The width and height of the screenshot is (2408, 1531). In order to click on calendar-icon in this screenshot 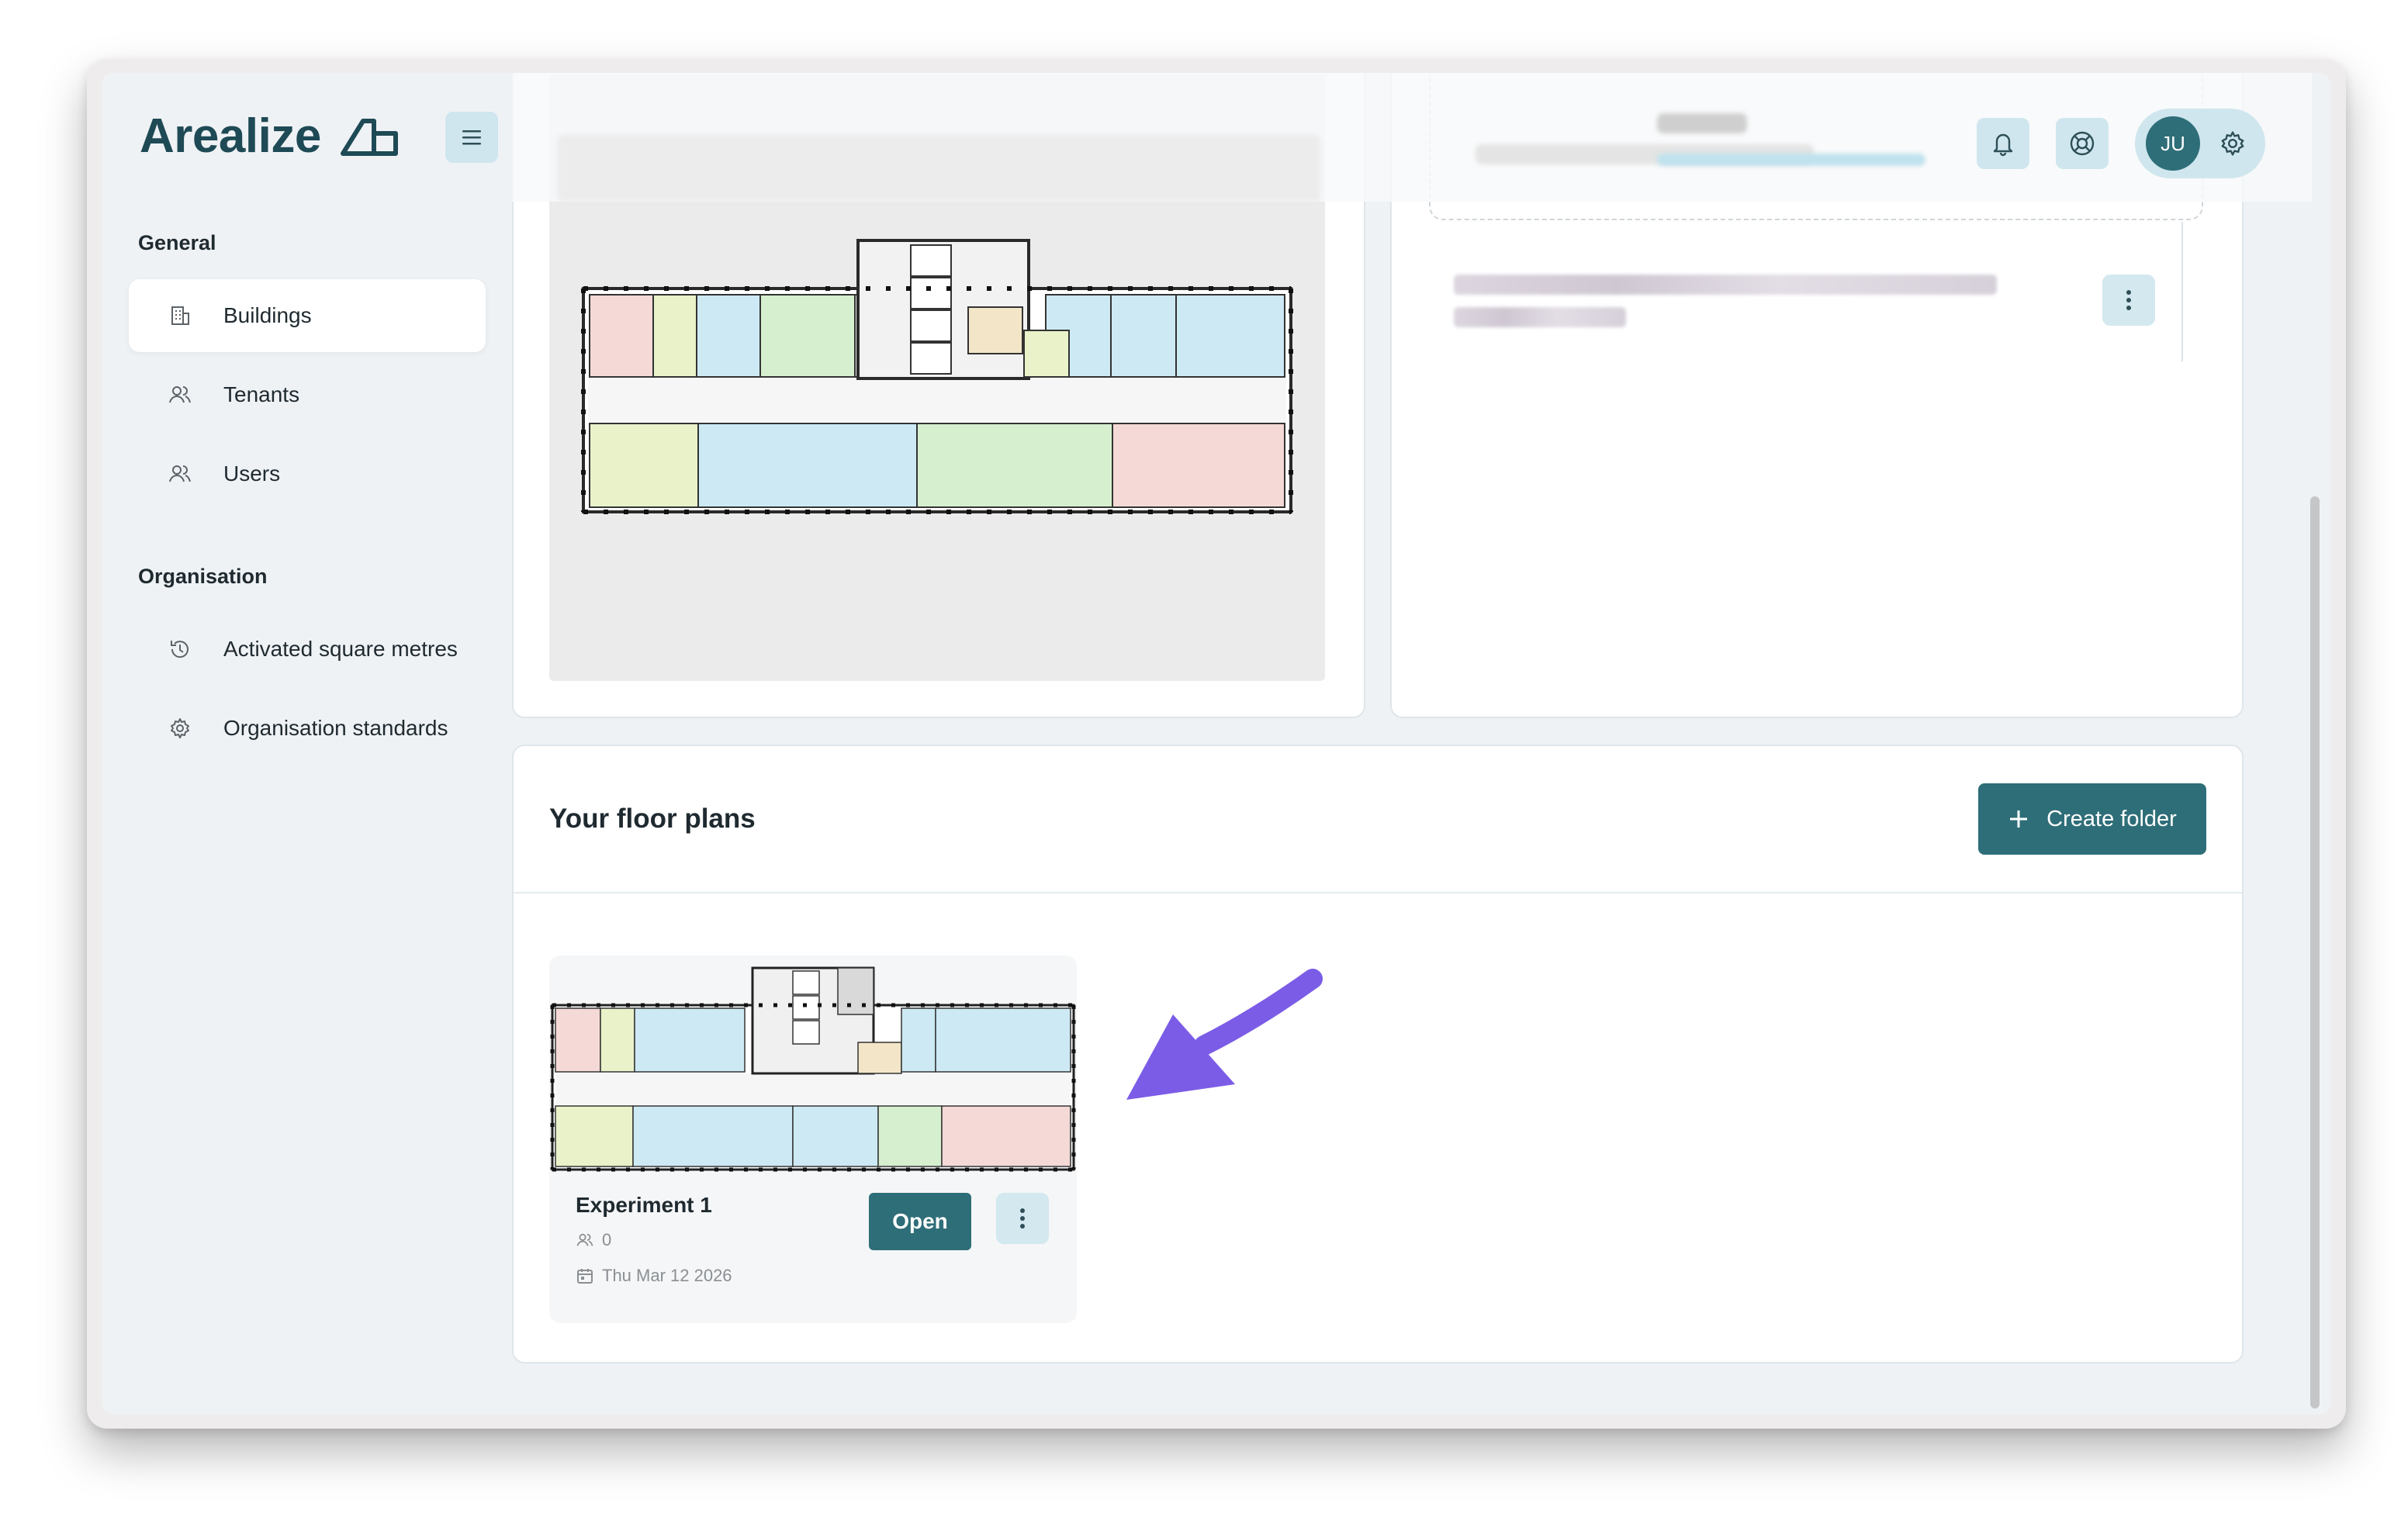, I will do `click(585, 1276)`.